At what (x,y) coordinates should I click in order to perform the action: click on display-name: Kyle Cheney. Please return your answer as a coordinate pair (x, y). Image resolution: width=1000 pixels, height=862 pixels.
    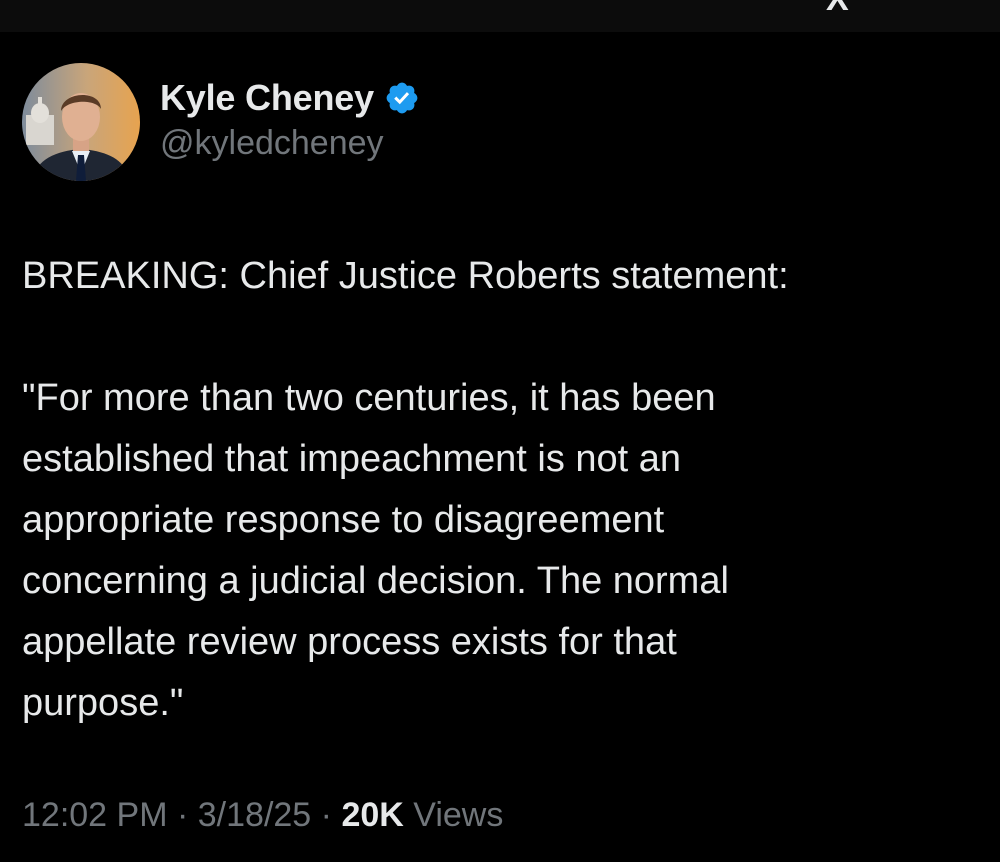
    Looking at the image, I should click on (267, 98).